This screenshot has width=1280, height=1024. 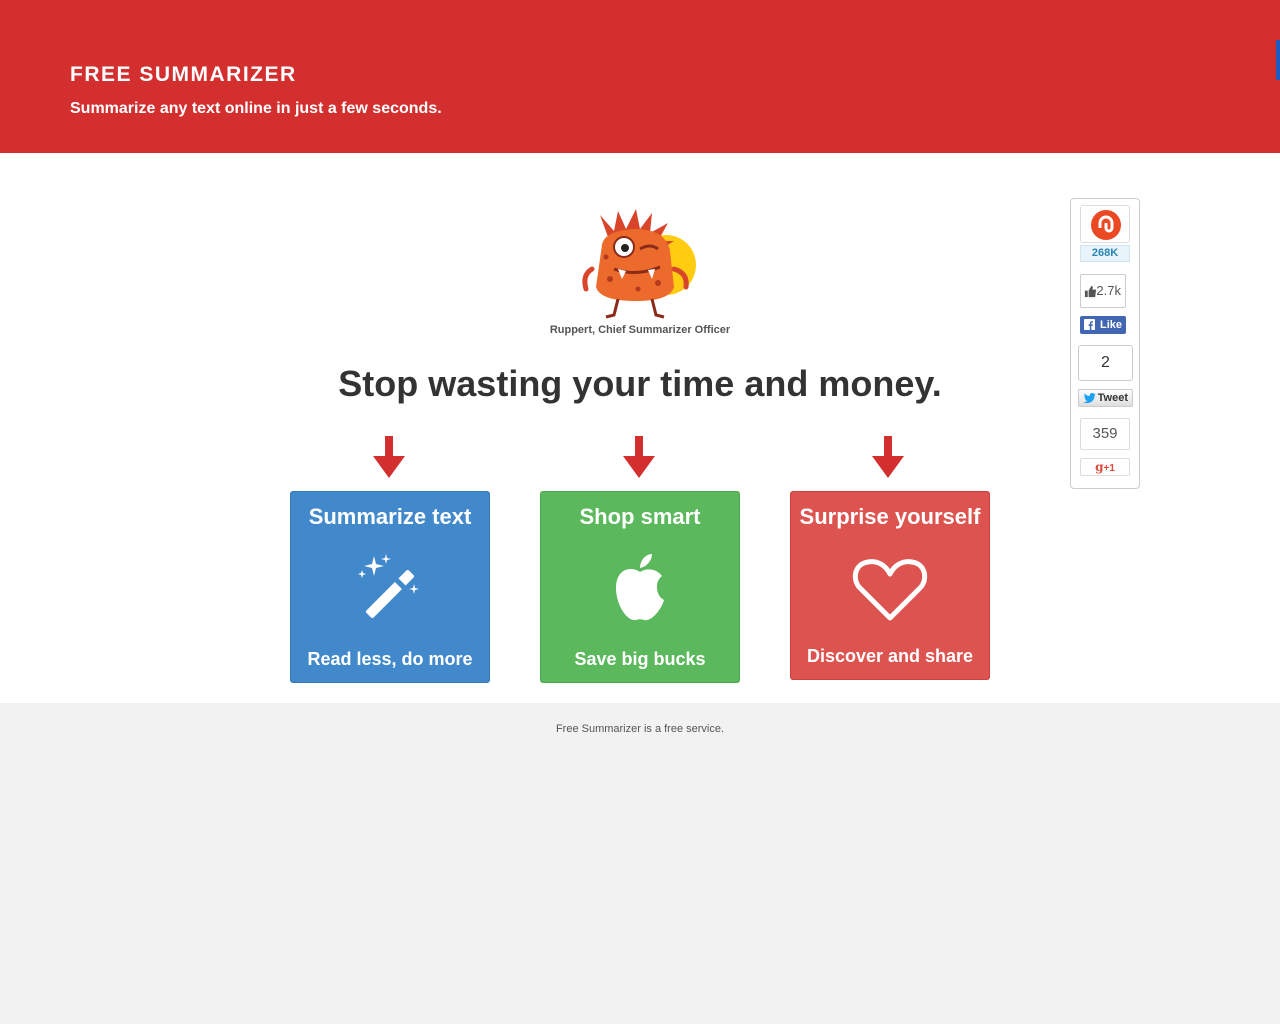 What do you see at coordinates (1105, 343) in the screenshot?
I see `social-share-bar: 268K 2.7k Like 2 Tweet 359 g+1` at bounding box center [1105, 343].